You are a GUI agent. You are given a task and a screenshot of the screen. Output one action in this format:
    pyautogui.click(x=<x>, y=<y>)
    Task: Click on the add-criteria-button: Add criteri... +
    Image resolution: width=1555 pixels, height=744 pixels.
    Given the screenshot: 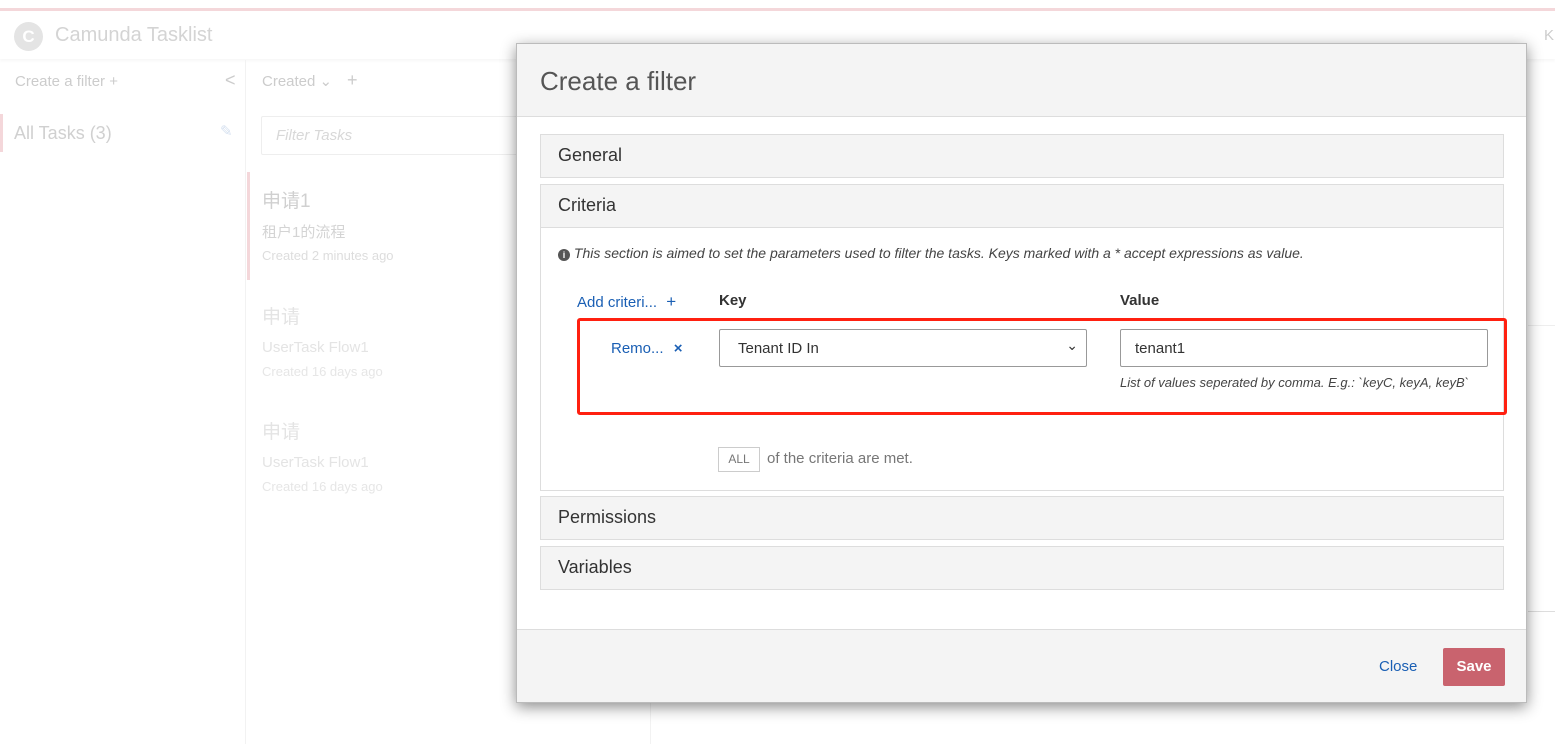 What is the action you would take?
    pyautogui.click(x=626, y=302)
    